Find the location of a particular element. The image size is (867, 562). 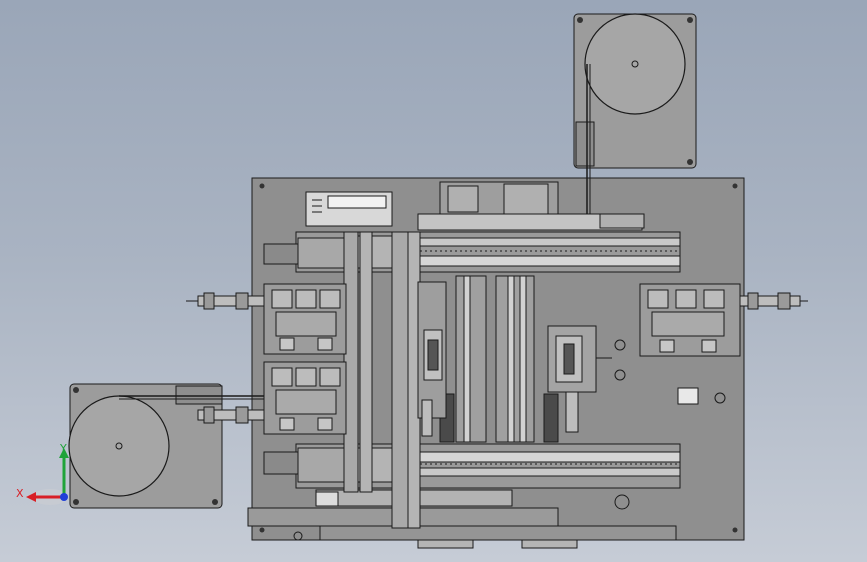

right-pneumatic-cylinder is located at coordinates (773, 301).